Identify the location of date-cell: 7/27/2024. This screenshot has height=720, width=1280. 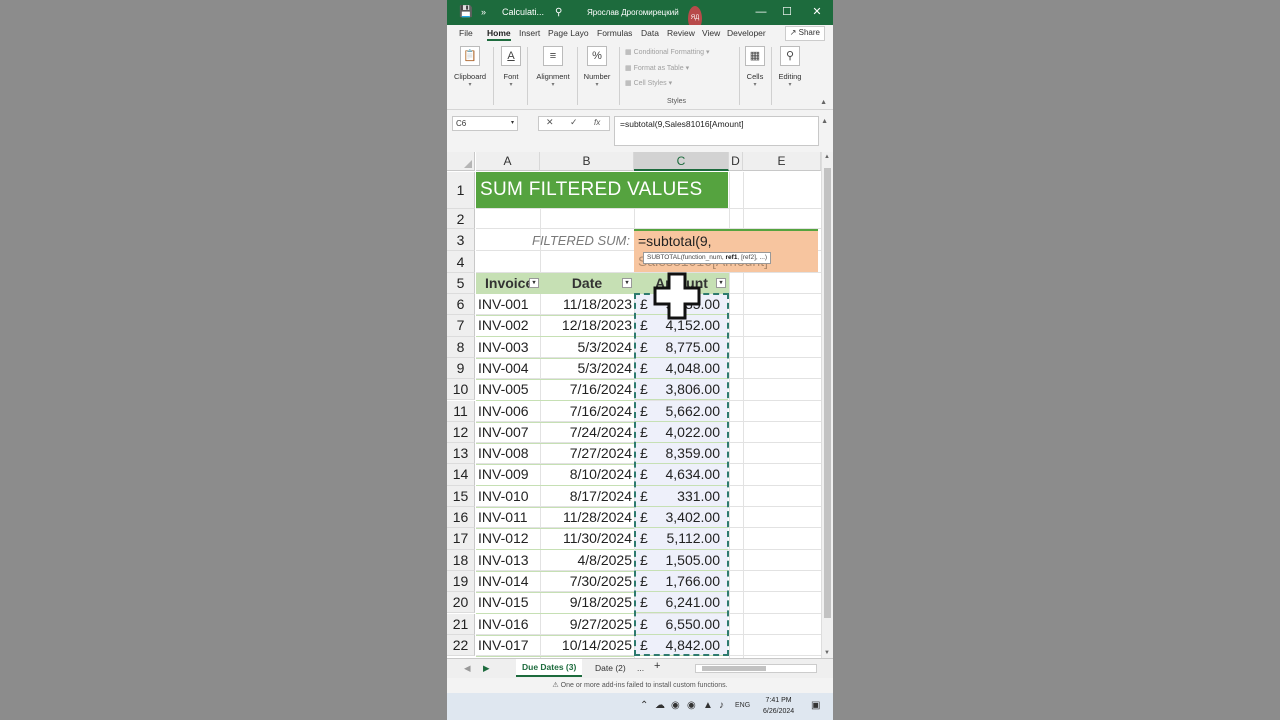
(587, 454).